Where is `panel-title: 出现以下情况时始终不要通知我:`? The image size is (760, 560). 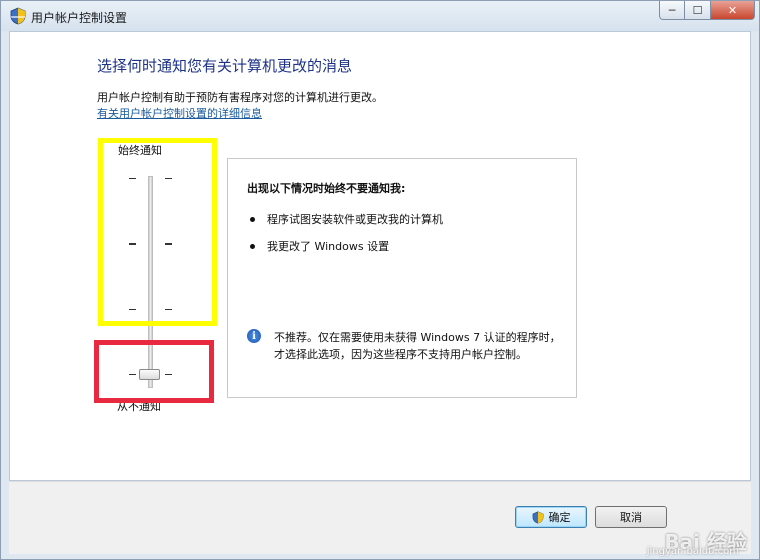 panel-title: 出现以下情况时始终不要通知我: is located at coordinates (326, 188).